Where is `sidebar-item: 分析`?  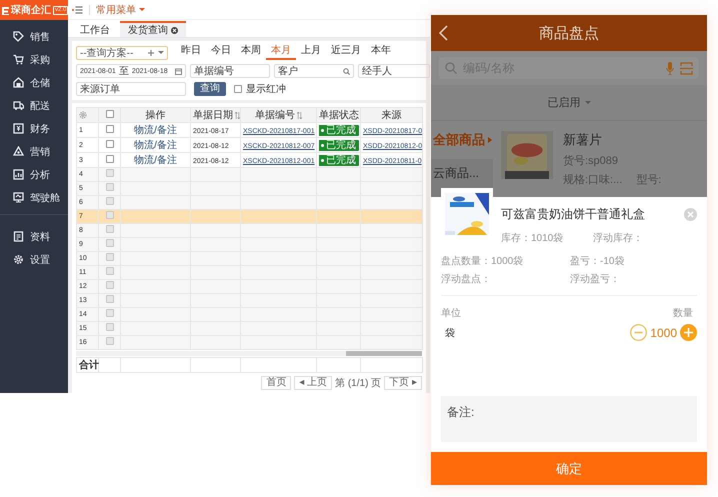
sidebar-item: 分析 is located at coordinates (34, 174).